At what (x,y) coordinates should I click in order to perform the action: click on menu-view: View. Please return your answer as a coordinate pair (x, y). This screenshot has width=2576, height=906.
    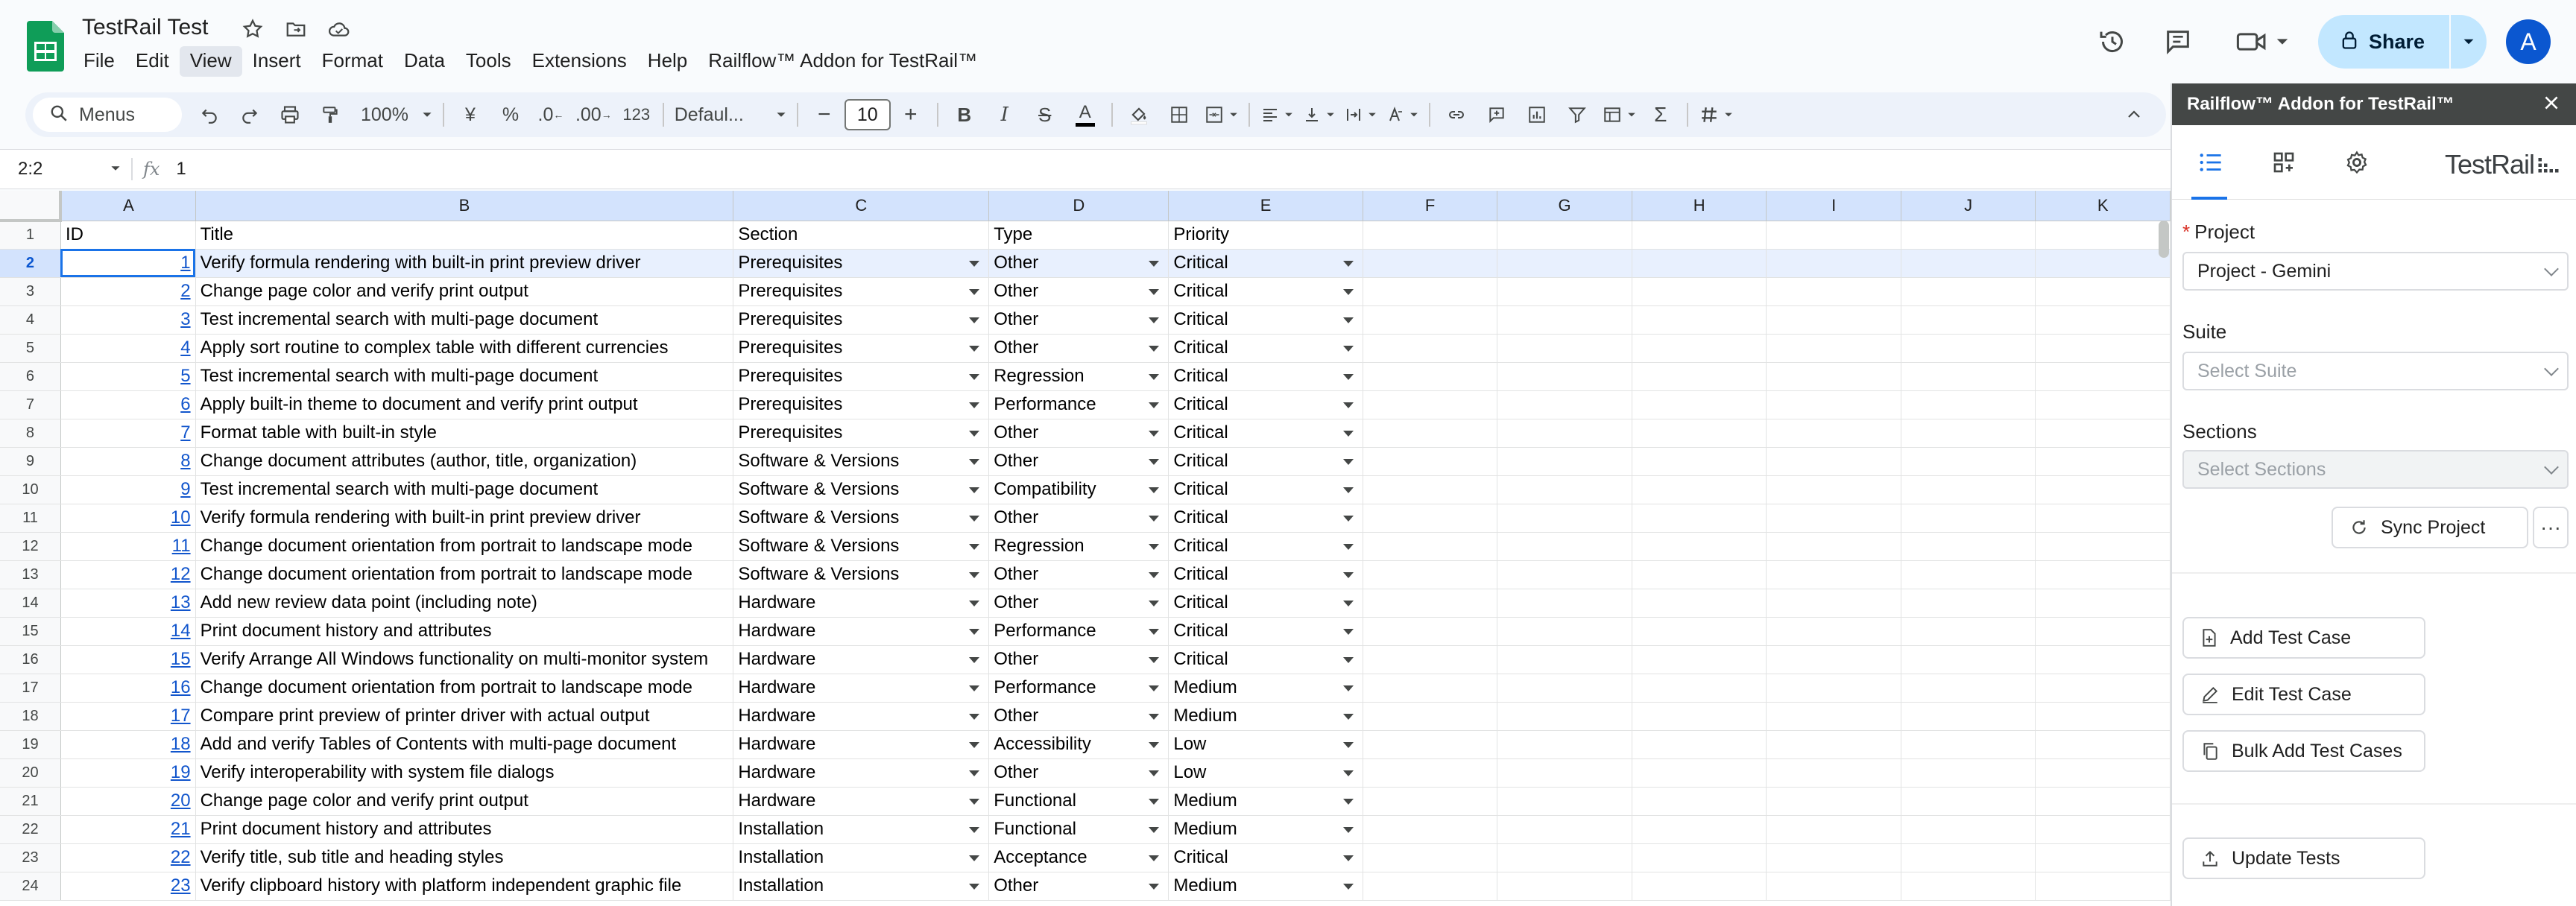
    Looking at the image, I should click on (210, 61).